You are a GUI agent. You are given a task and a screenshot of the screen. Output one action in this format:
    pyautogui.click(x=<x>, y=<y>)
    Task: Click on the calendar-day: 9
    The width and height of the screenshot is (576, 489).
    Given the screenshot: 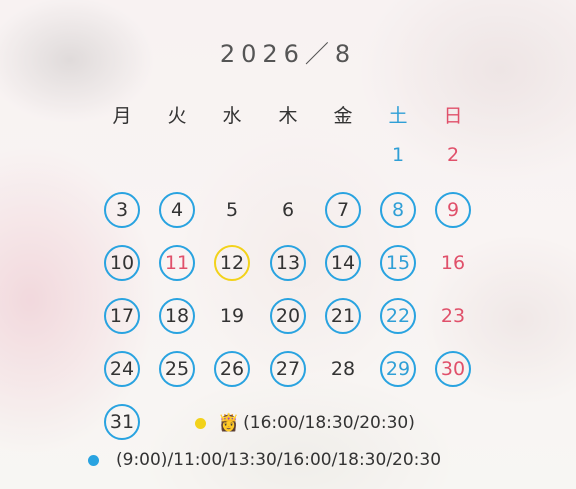 What is the action you would take?
    pyautogui.click(x=453, y=210)
    